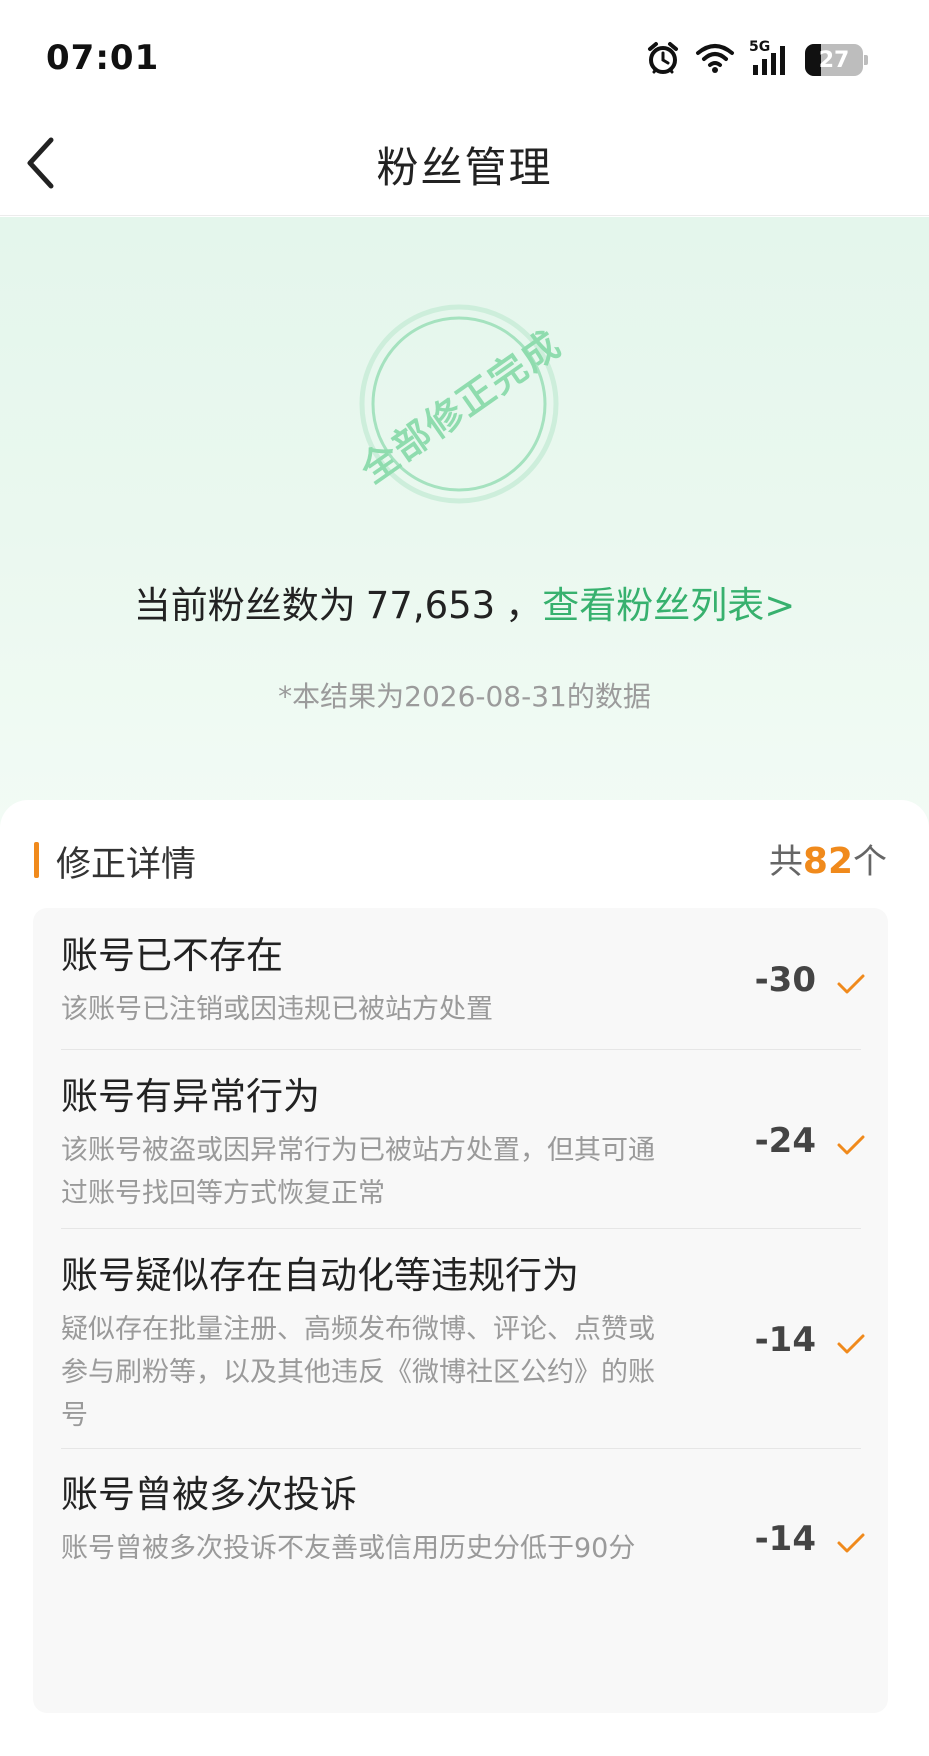 Image resolution: width=929 pixels, height=1756 pixels. I want to click on count-suffix: 个, so click(870, 862).